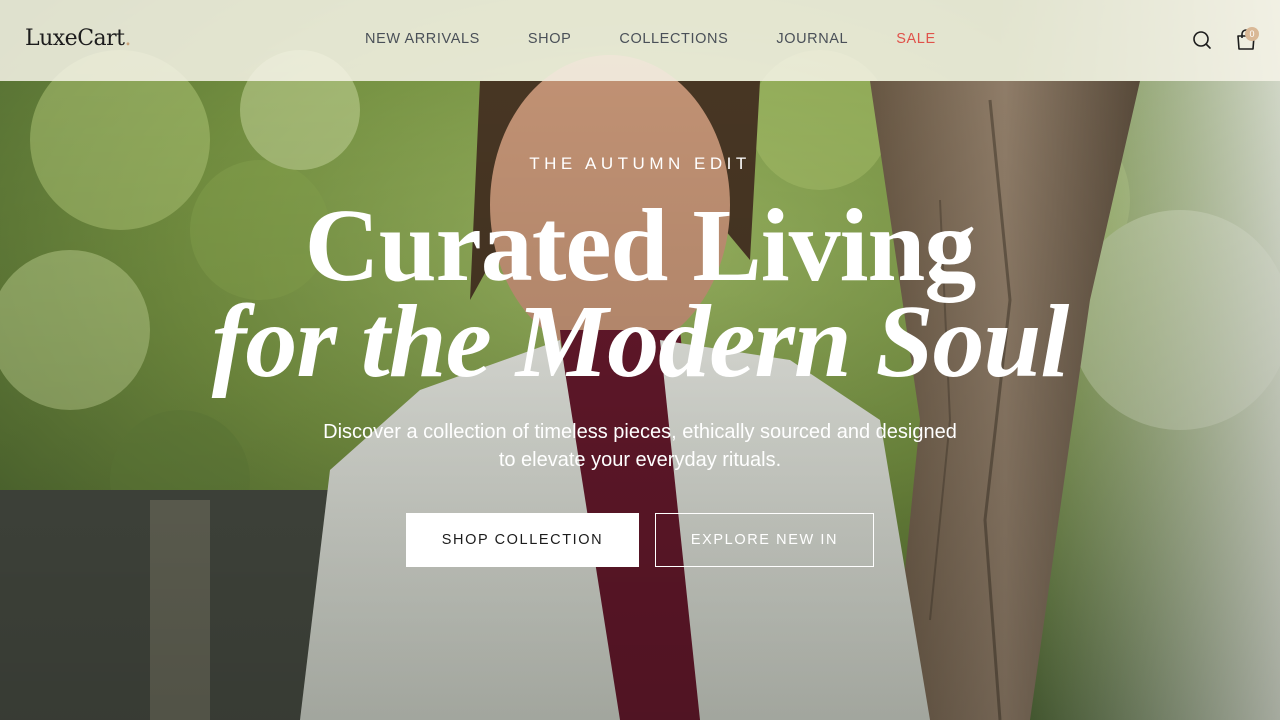 The image size is (1280, 720). I want to click on nav-item-new-arrivals: NEW ARRIVALS, so click(422, 39).